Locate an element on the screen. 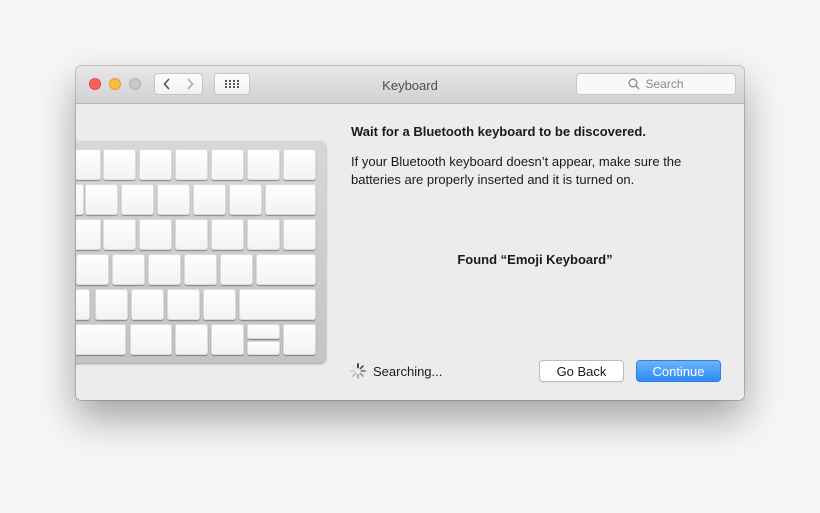  title-bar: Keyboard Search is located at coordinates (410, 85).